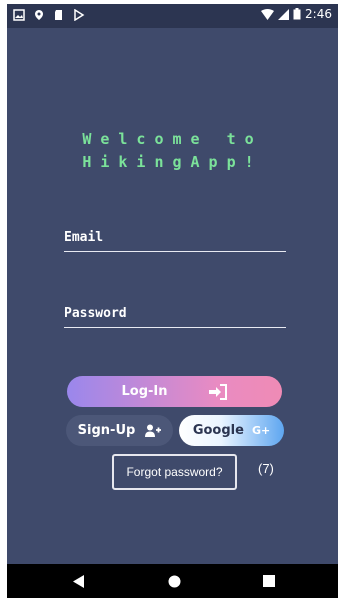 This screenshot has width=338, height=598. I want to click on sd-card-icon, so click(58, 15).